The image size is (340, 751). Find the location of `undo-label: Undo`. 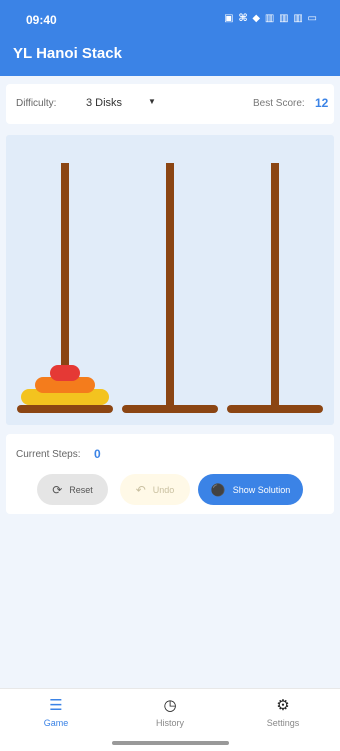

undo-label: Undo is located at coordinates (163, 489).